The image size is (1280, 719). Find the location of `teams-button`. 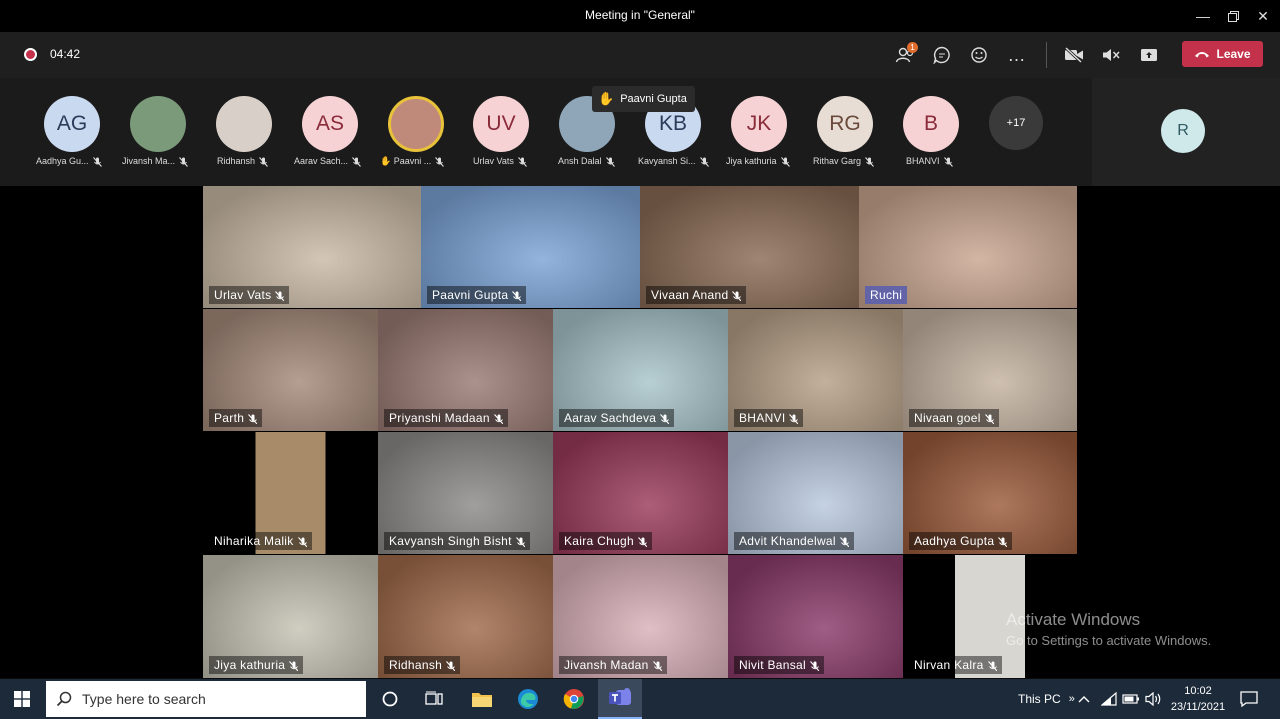

teams-button is located at coordinates (620, 699).